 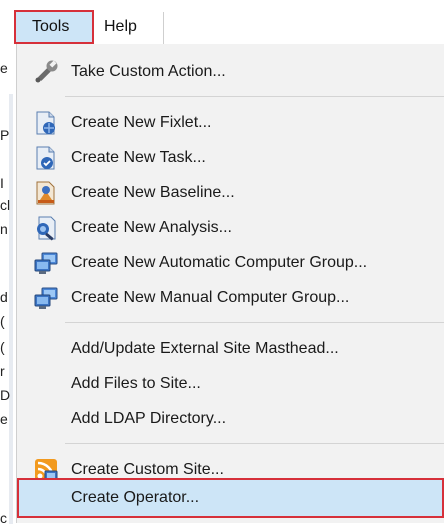 I want to click on background-text: c, so click(x=3, y=518).